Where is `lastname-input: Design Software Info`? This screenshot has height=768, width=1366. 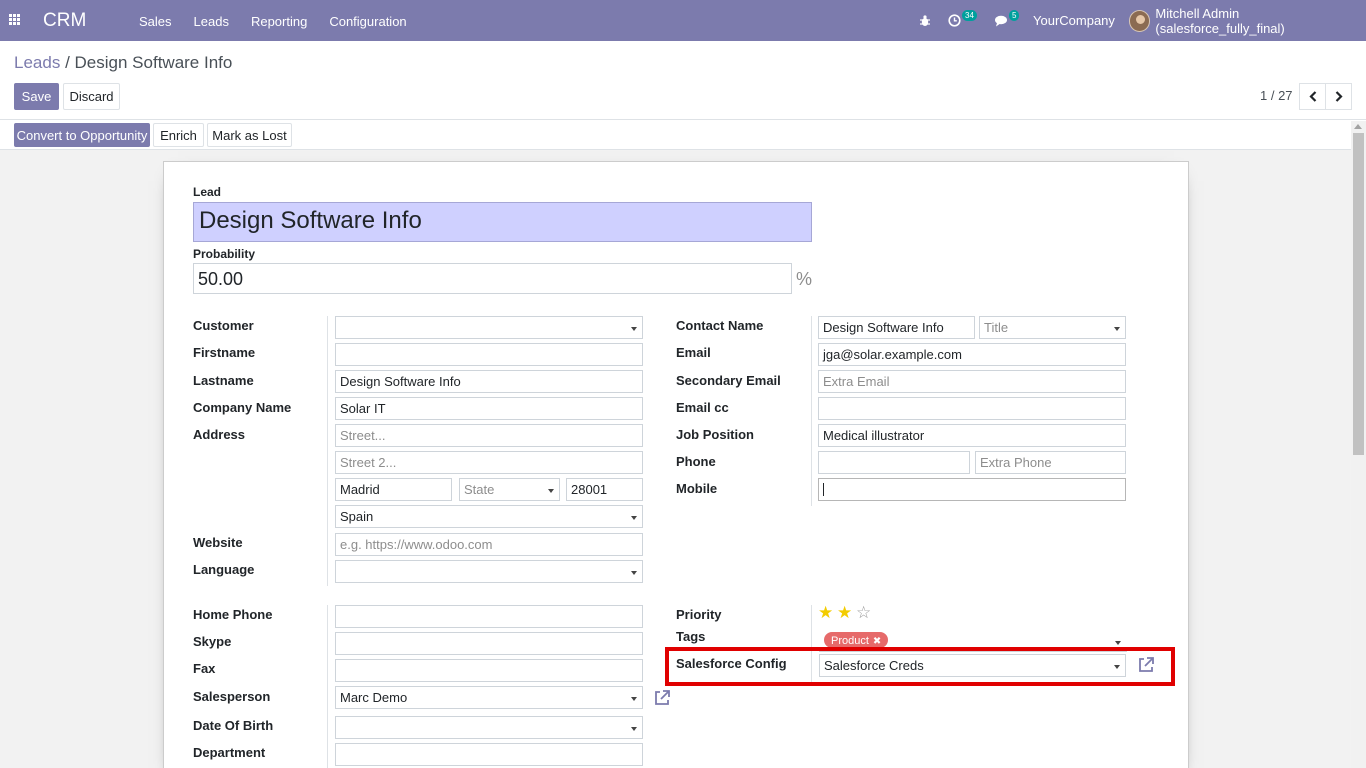
lastname-input: Design Software Info is located at coordinates (489, 381).